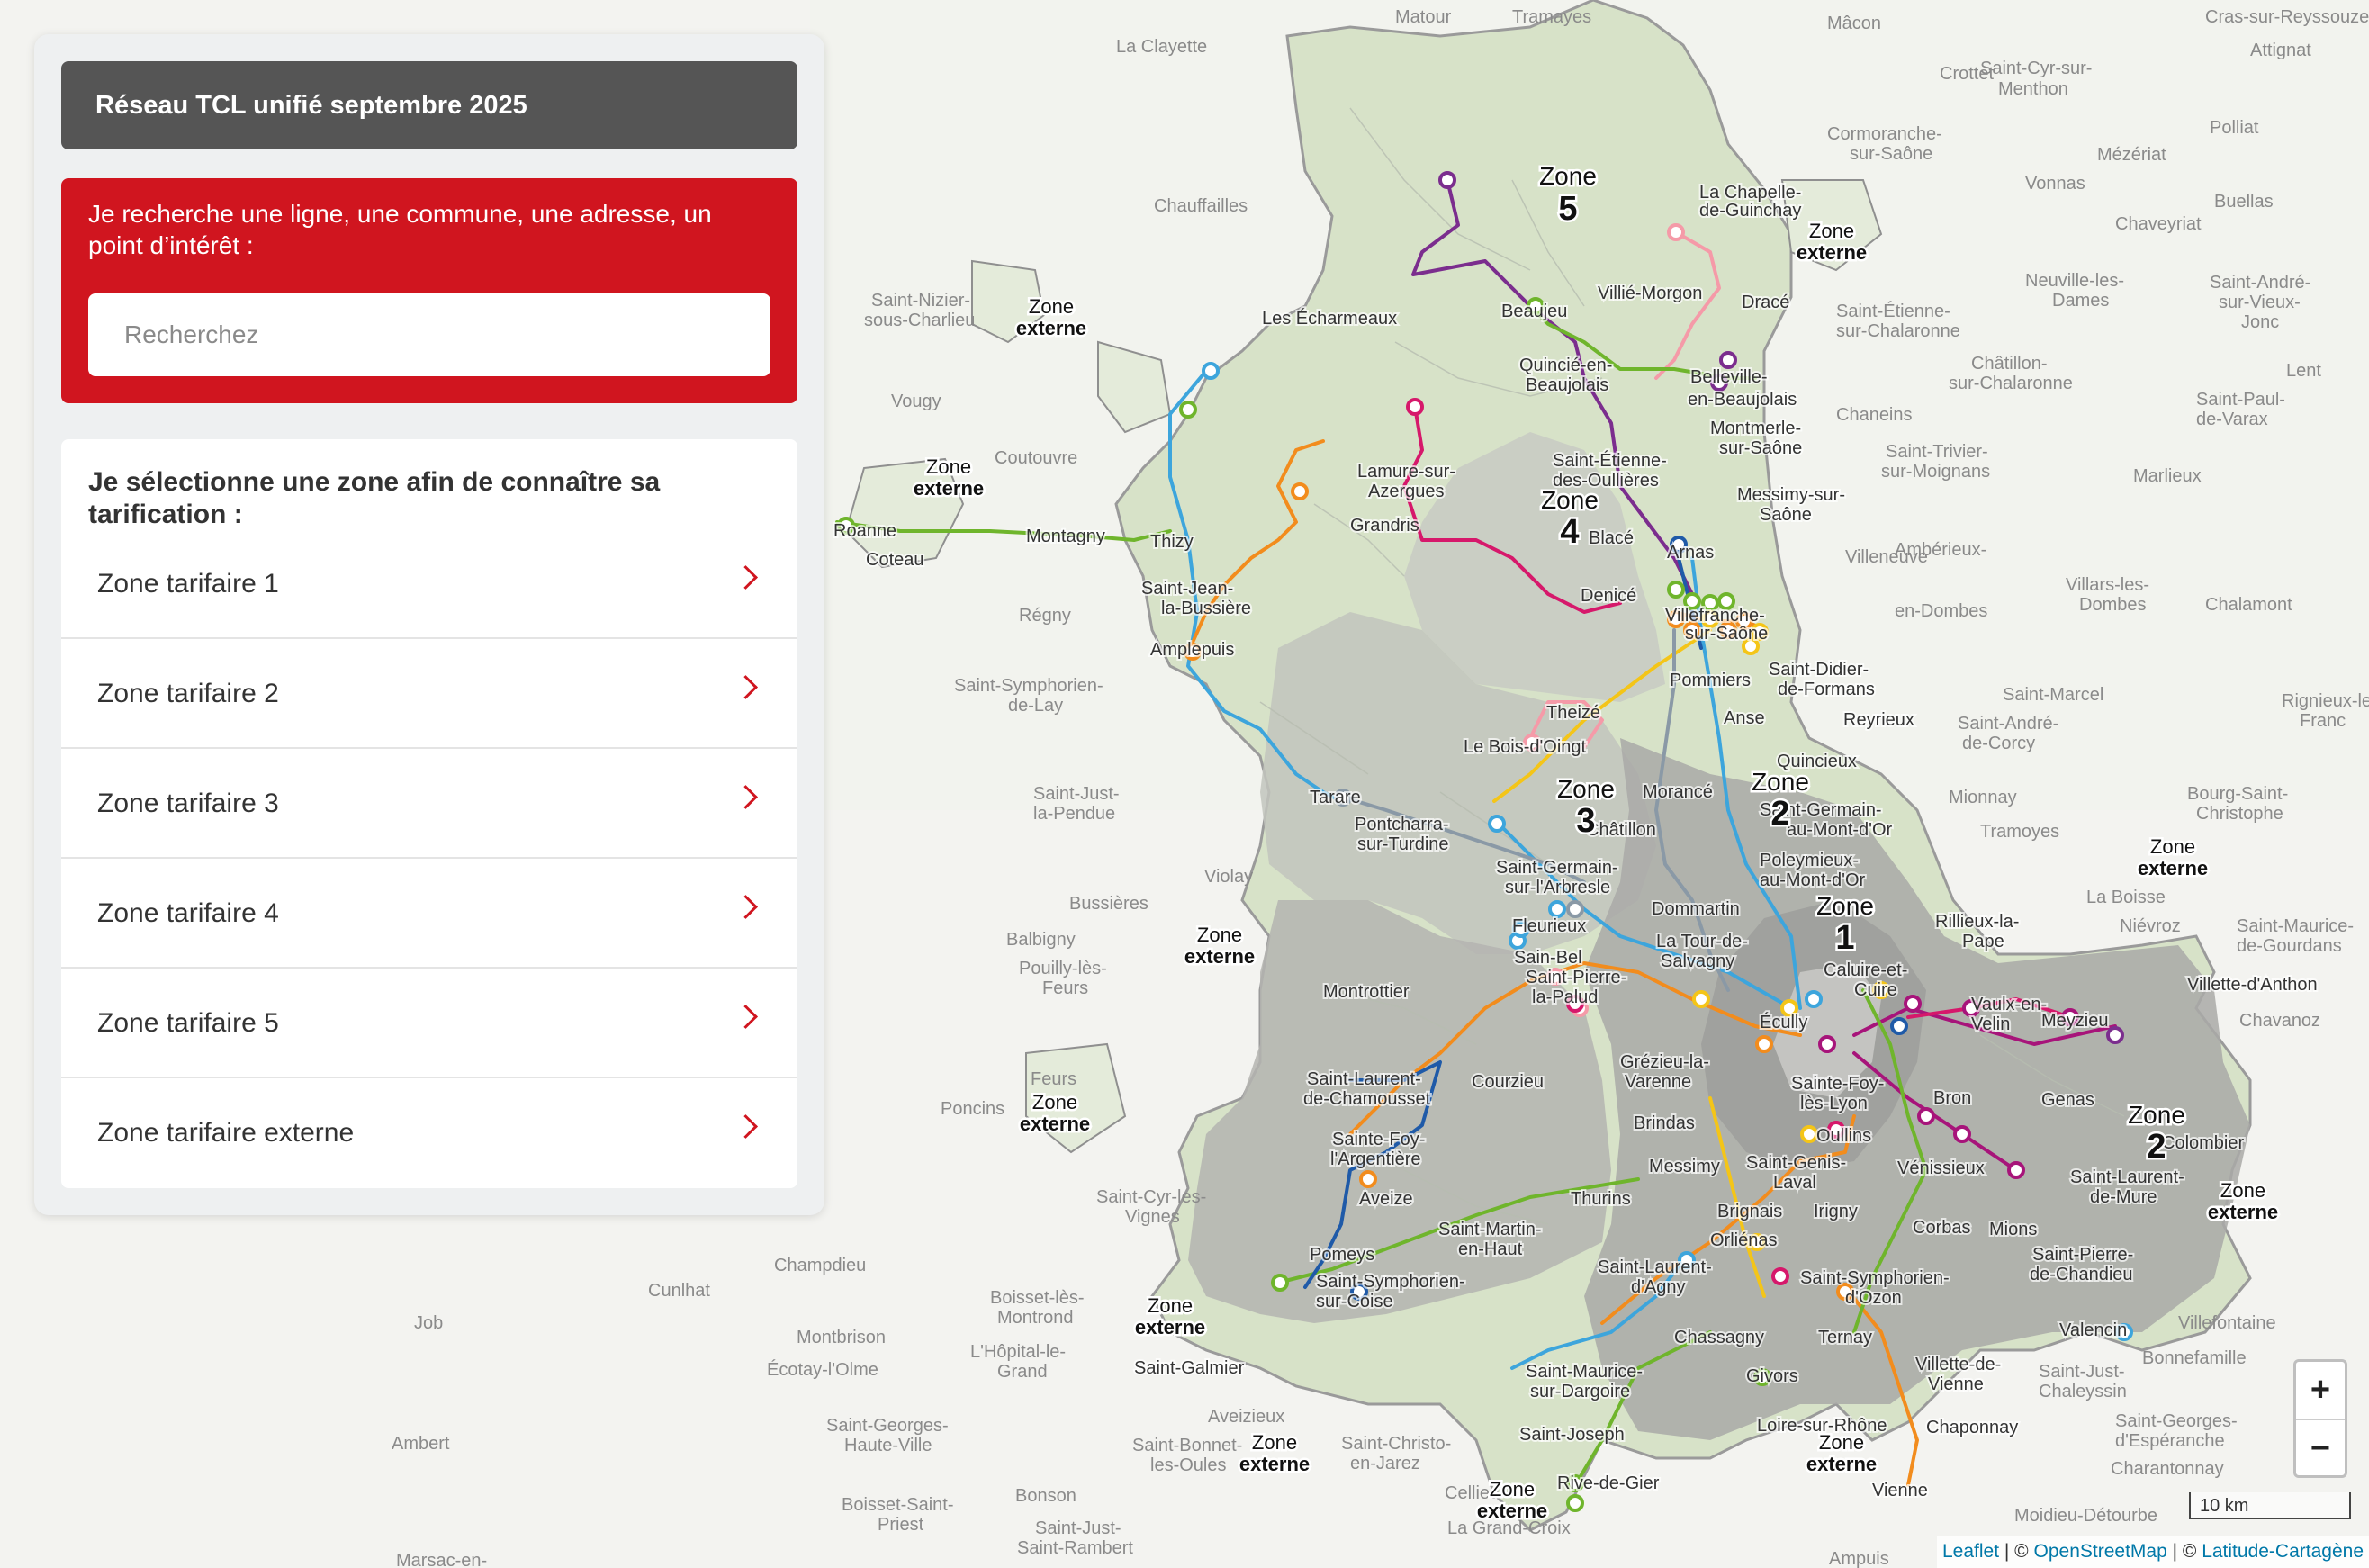  I want to click on town-label: Villefranche-, so click(1715, 616).